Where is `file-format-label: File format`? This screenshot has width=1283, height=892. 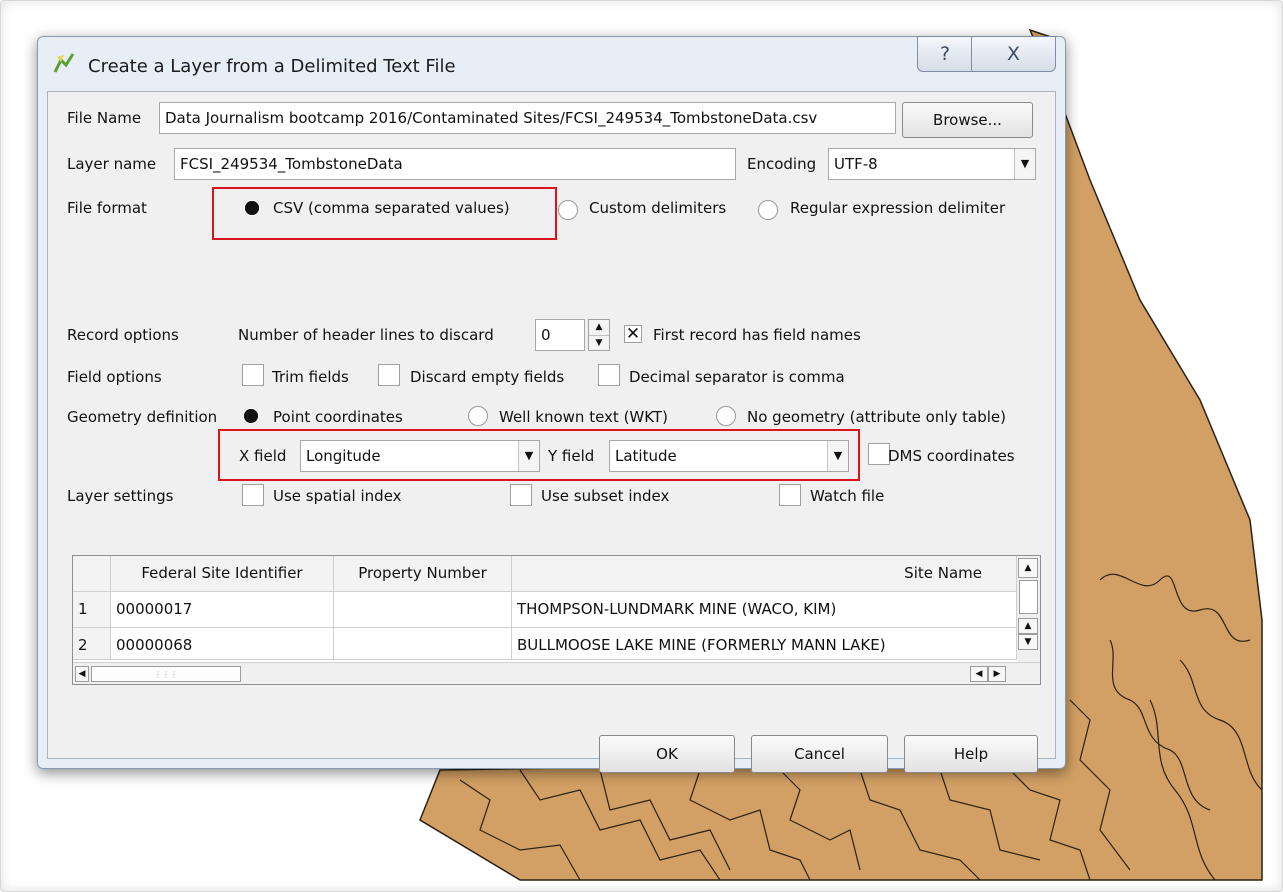
file-format-label: File format is located at coordinates (107, 208).